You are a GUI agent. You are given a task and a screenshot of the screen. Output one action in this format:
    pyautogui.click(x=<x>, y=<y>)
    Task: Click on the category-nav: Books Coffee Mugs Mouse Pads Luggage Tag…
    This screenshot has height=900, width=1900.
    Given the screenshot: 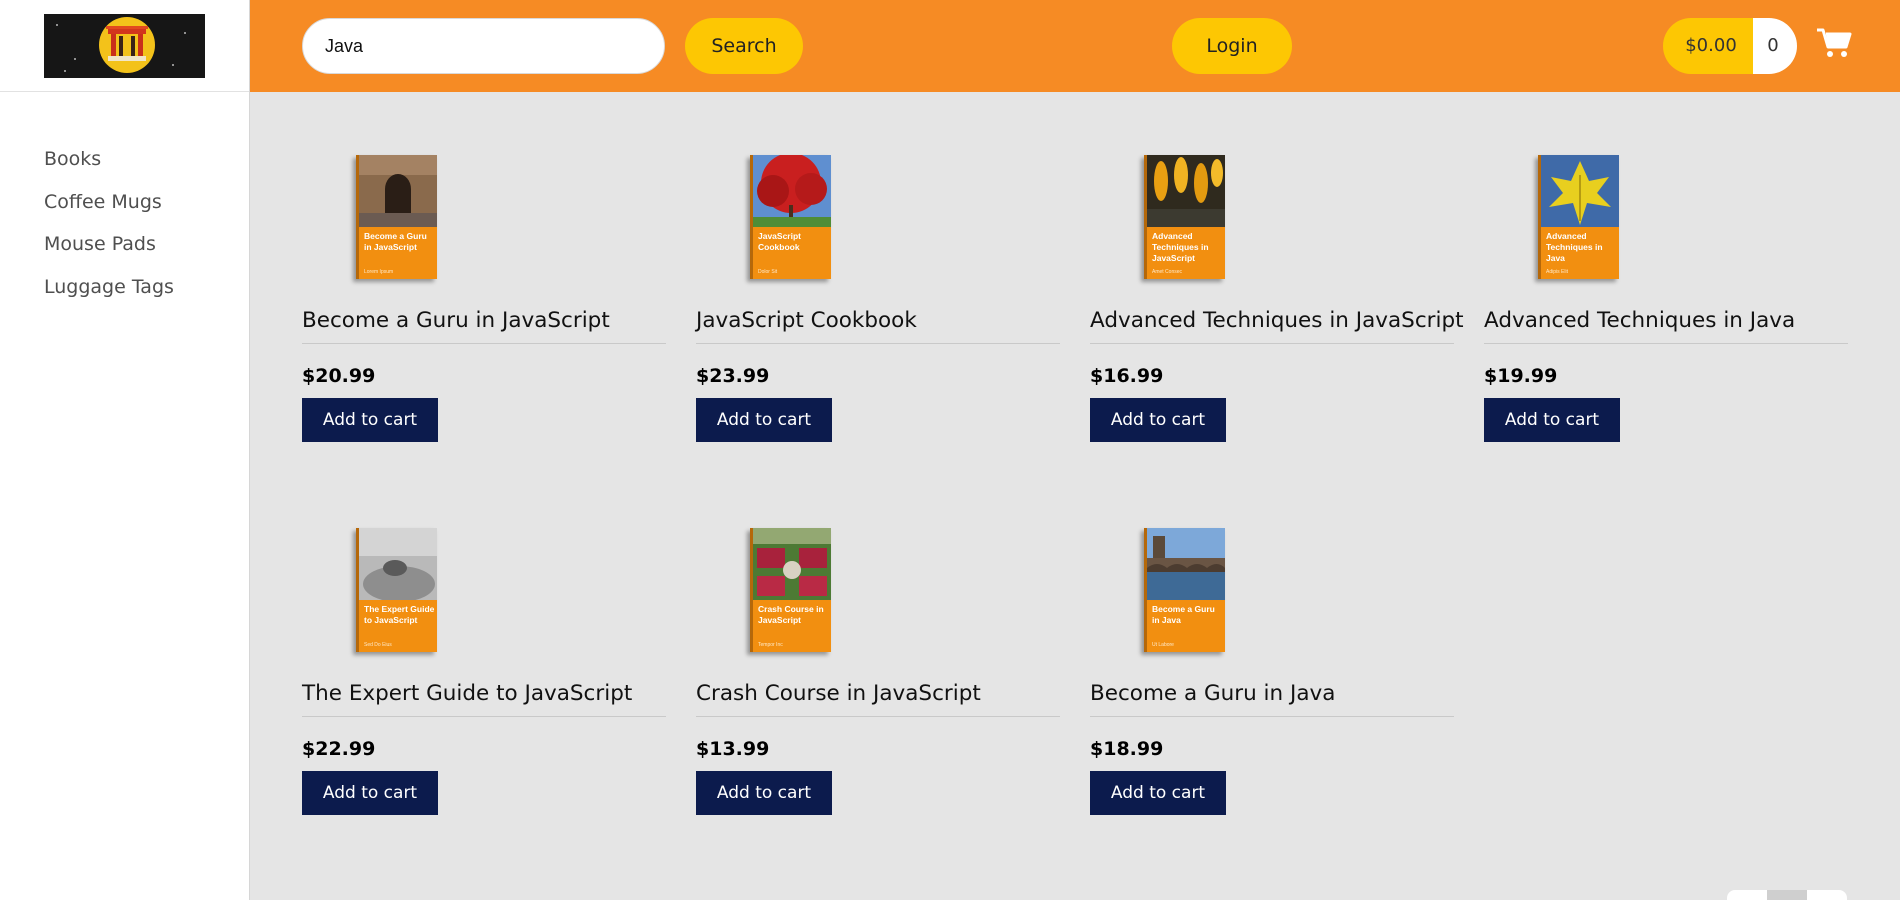 What is the action you would take?
    pyautogui.click(x=109, y=230)
    